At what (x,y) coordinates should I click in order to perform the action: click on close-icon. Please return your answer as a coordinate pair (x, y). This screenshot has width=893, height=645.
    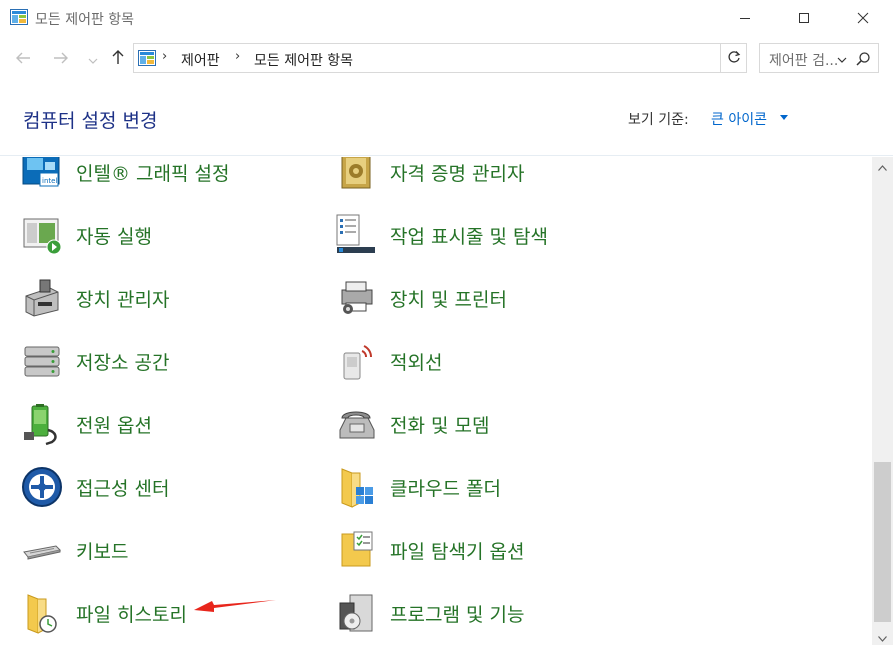
    Looking at the image, I should click on (863, 18).